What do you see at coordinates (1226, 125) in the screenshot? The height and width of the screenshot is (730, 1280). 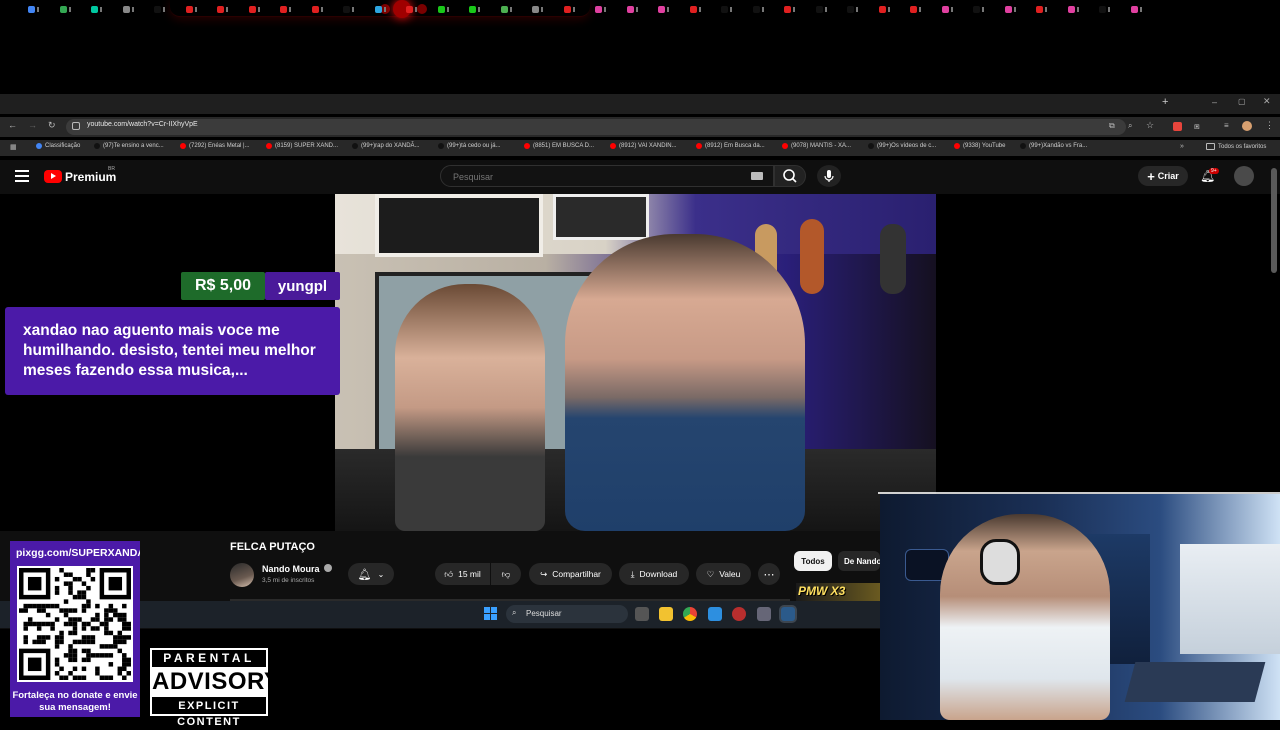 I see `tab-search-icon: ≡` at bounding box center [1226, 125].